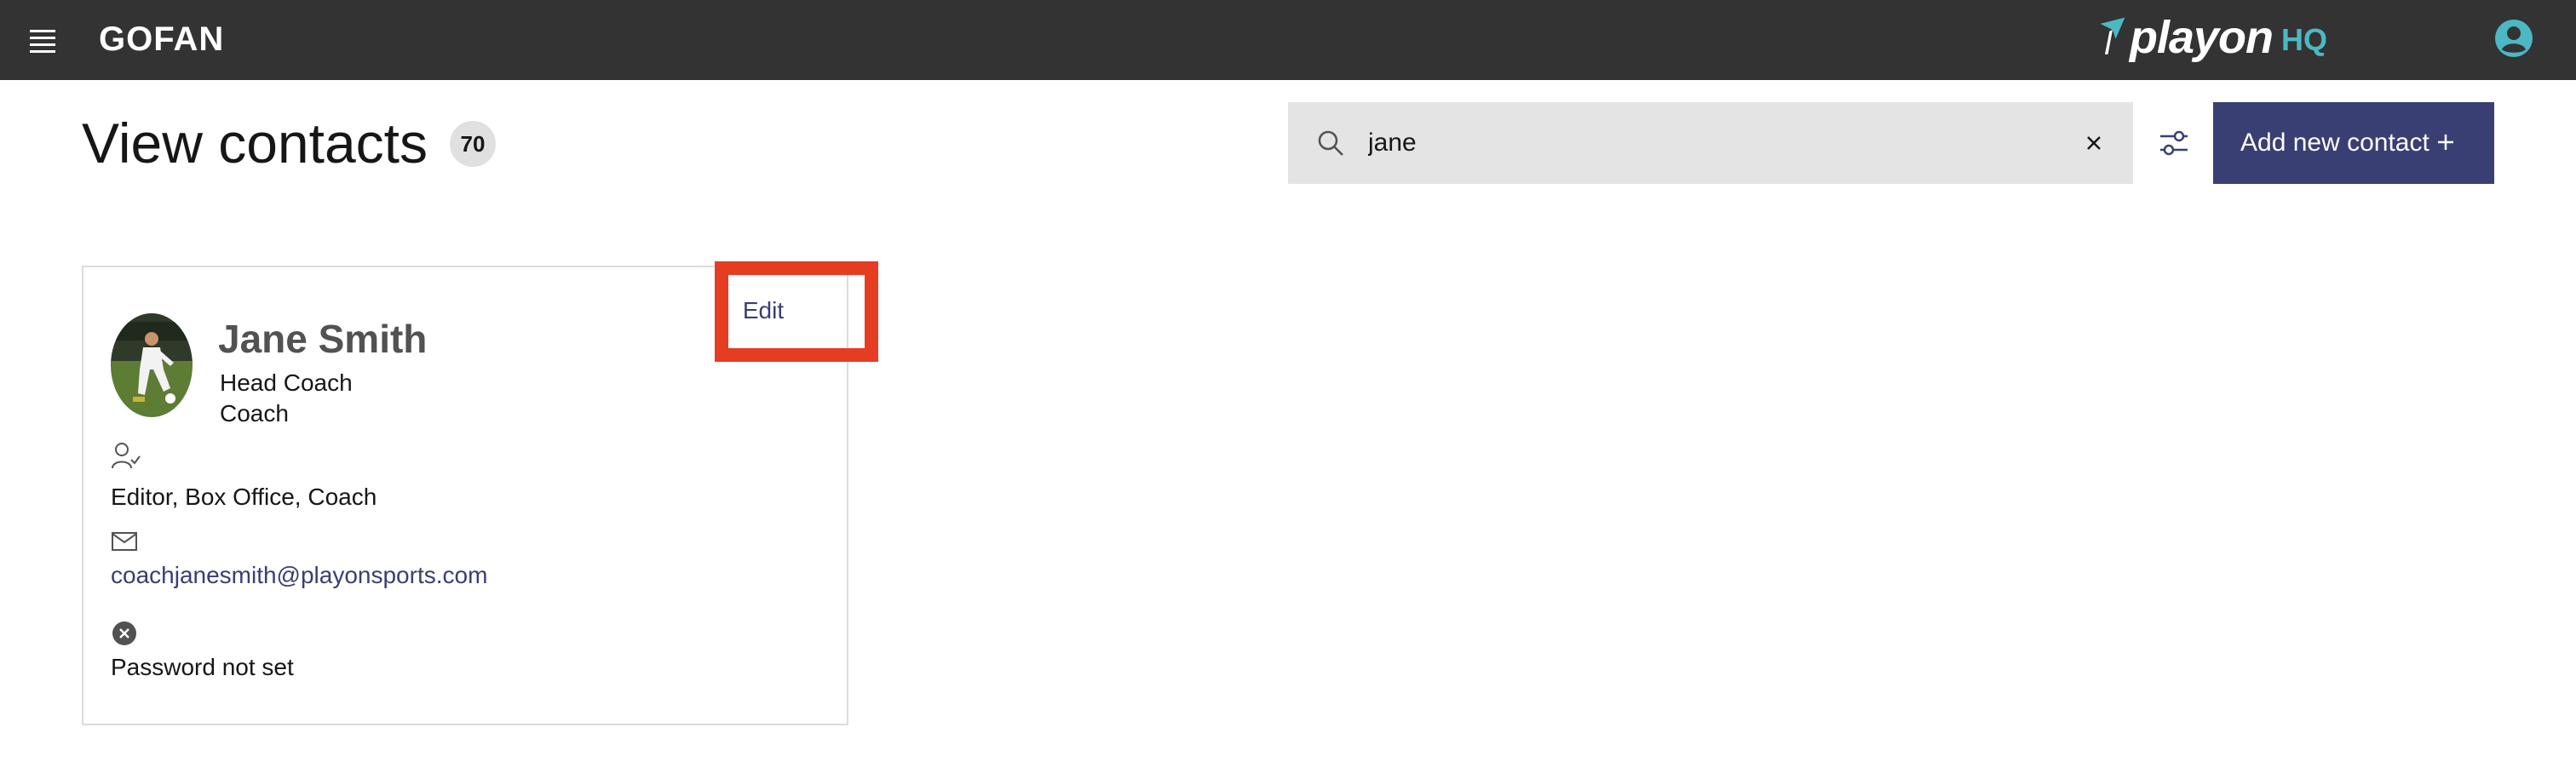 Image resolution: width=2576 pixels, height=773 pixels. What do you see at coordinates (255, 144) in the screenshot?
I see `page-title: View contacts` at bounding box center [255, 144].